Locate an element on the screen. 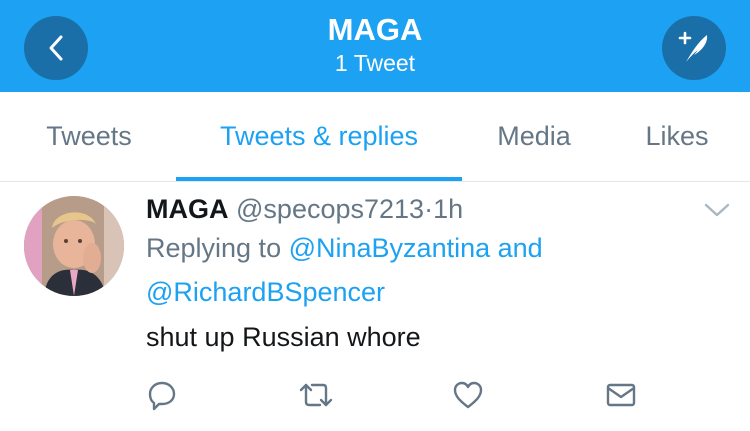 Image resolution: width=750 pixels, height=431 pixels. compose-tweet-button is located at coordinates (694, 48).